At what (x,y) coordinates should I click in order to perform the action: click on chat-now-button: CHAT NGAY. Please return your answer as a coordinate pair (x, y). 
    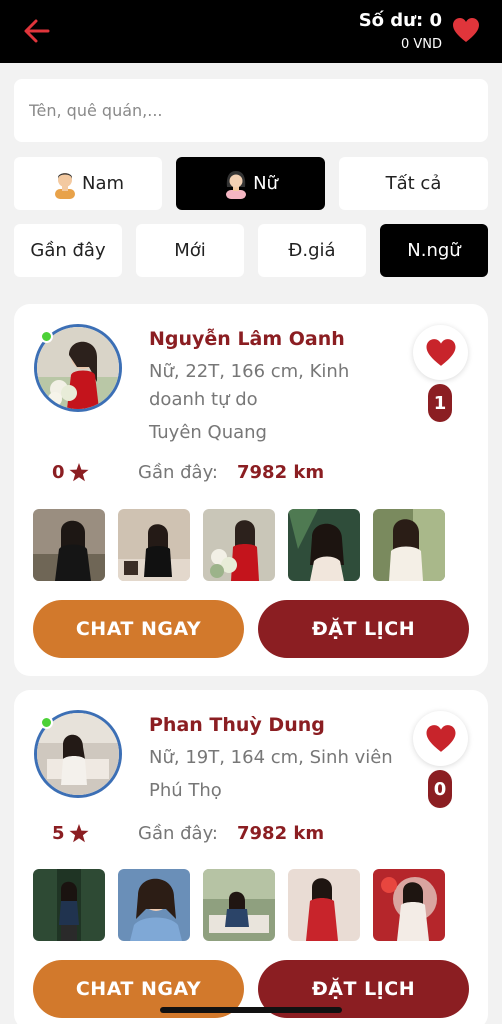
    Looking at the image, I should click on (138, 629).